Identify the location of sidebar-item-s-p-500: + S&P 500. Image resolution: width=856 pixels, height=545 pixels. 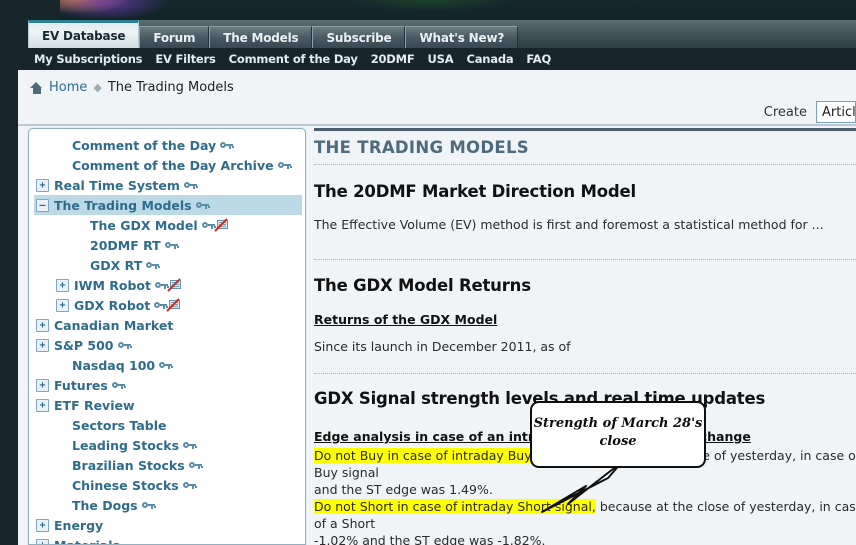
(168, 345).